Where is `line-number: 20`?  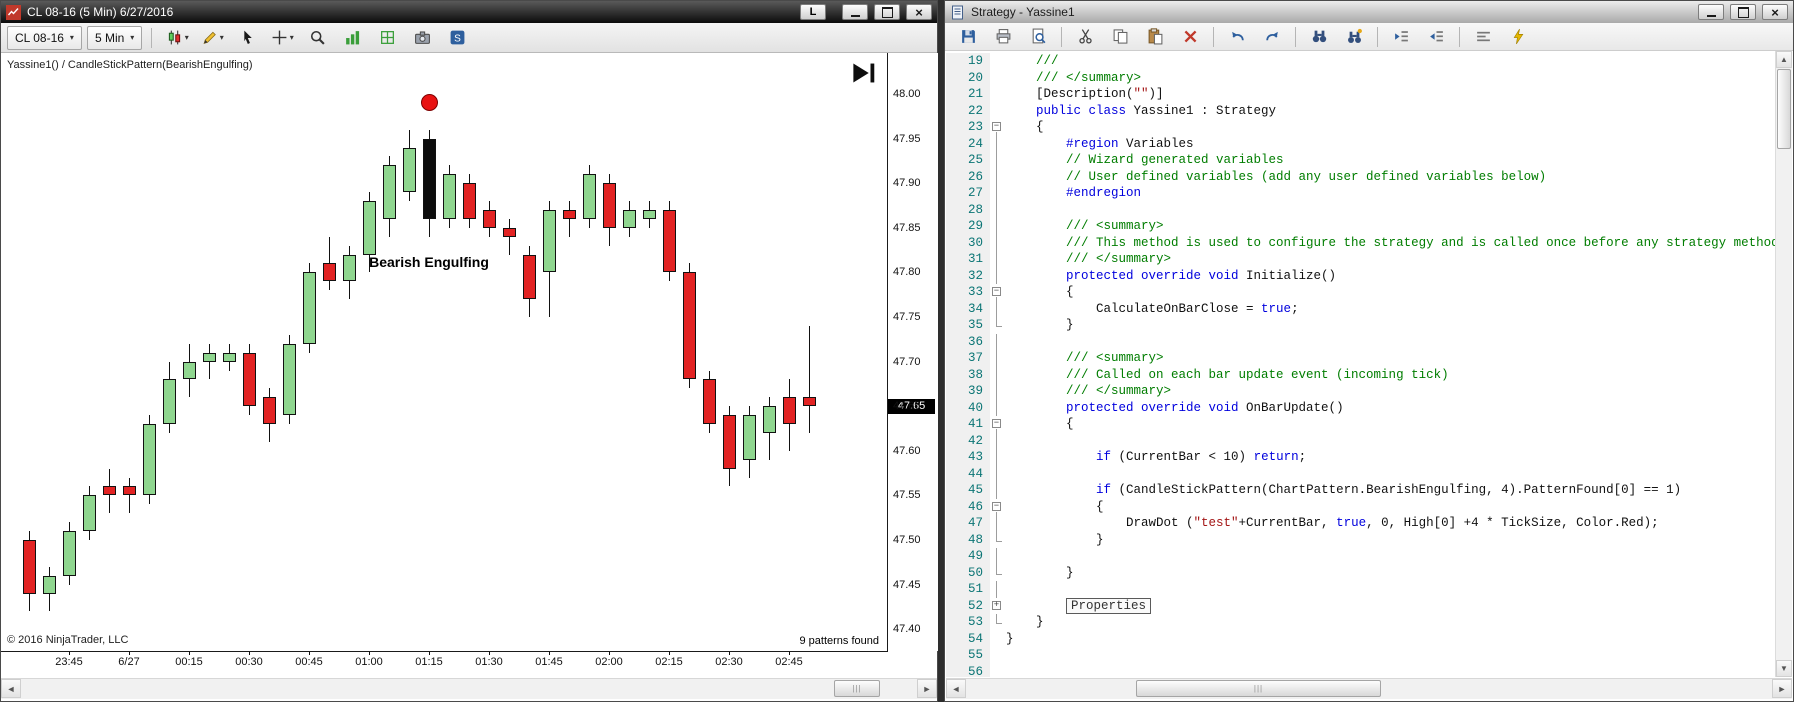
line-number: 20 is located at coordinates (968, 77).